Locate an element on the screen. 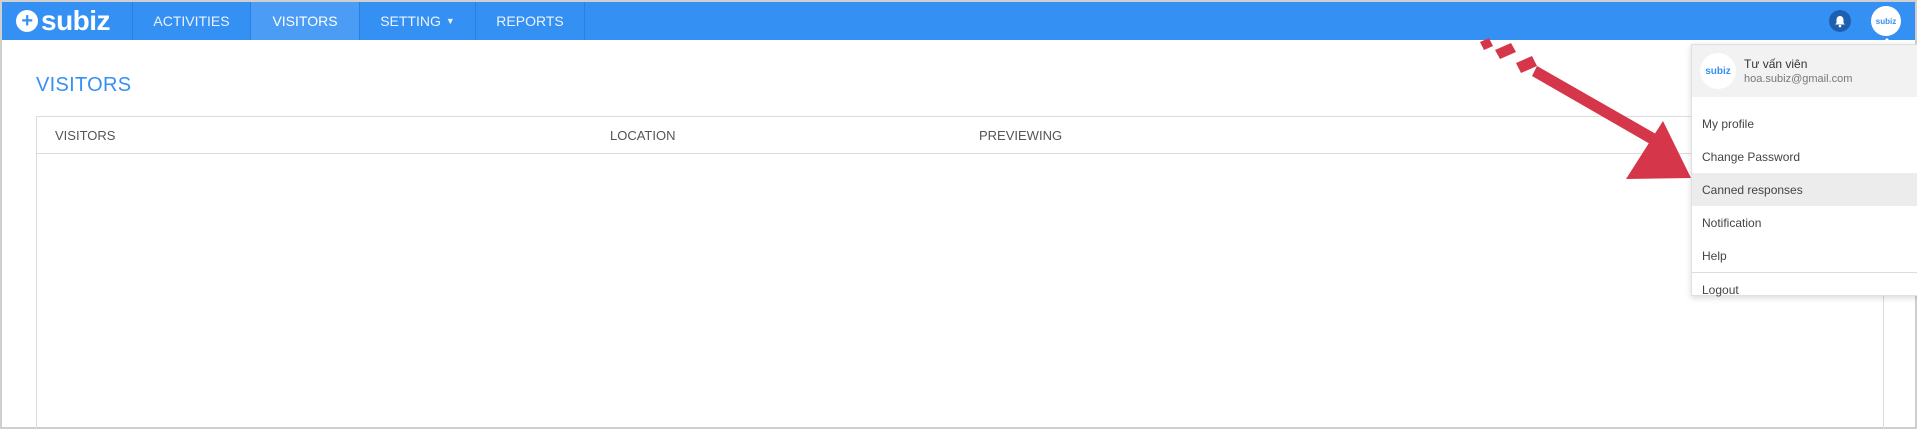 Image resolution: width=1917 pixels, height=429 pixels. column-previewing: PREVIEWING is located at coordinates (1021, 135).